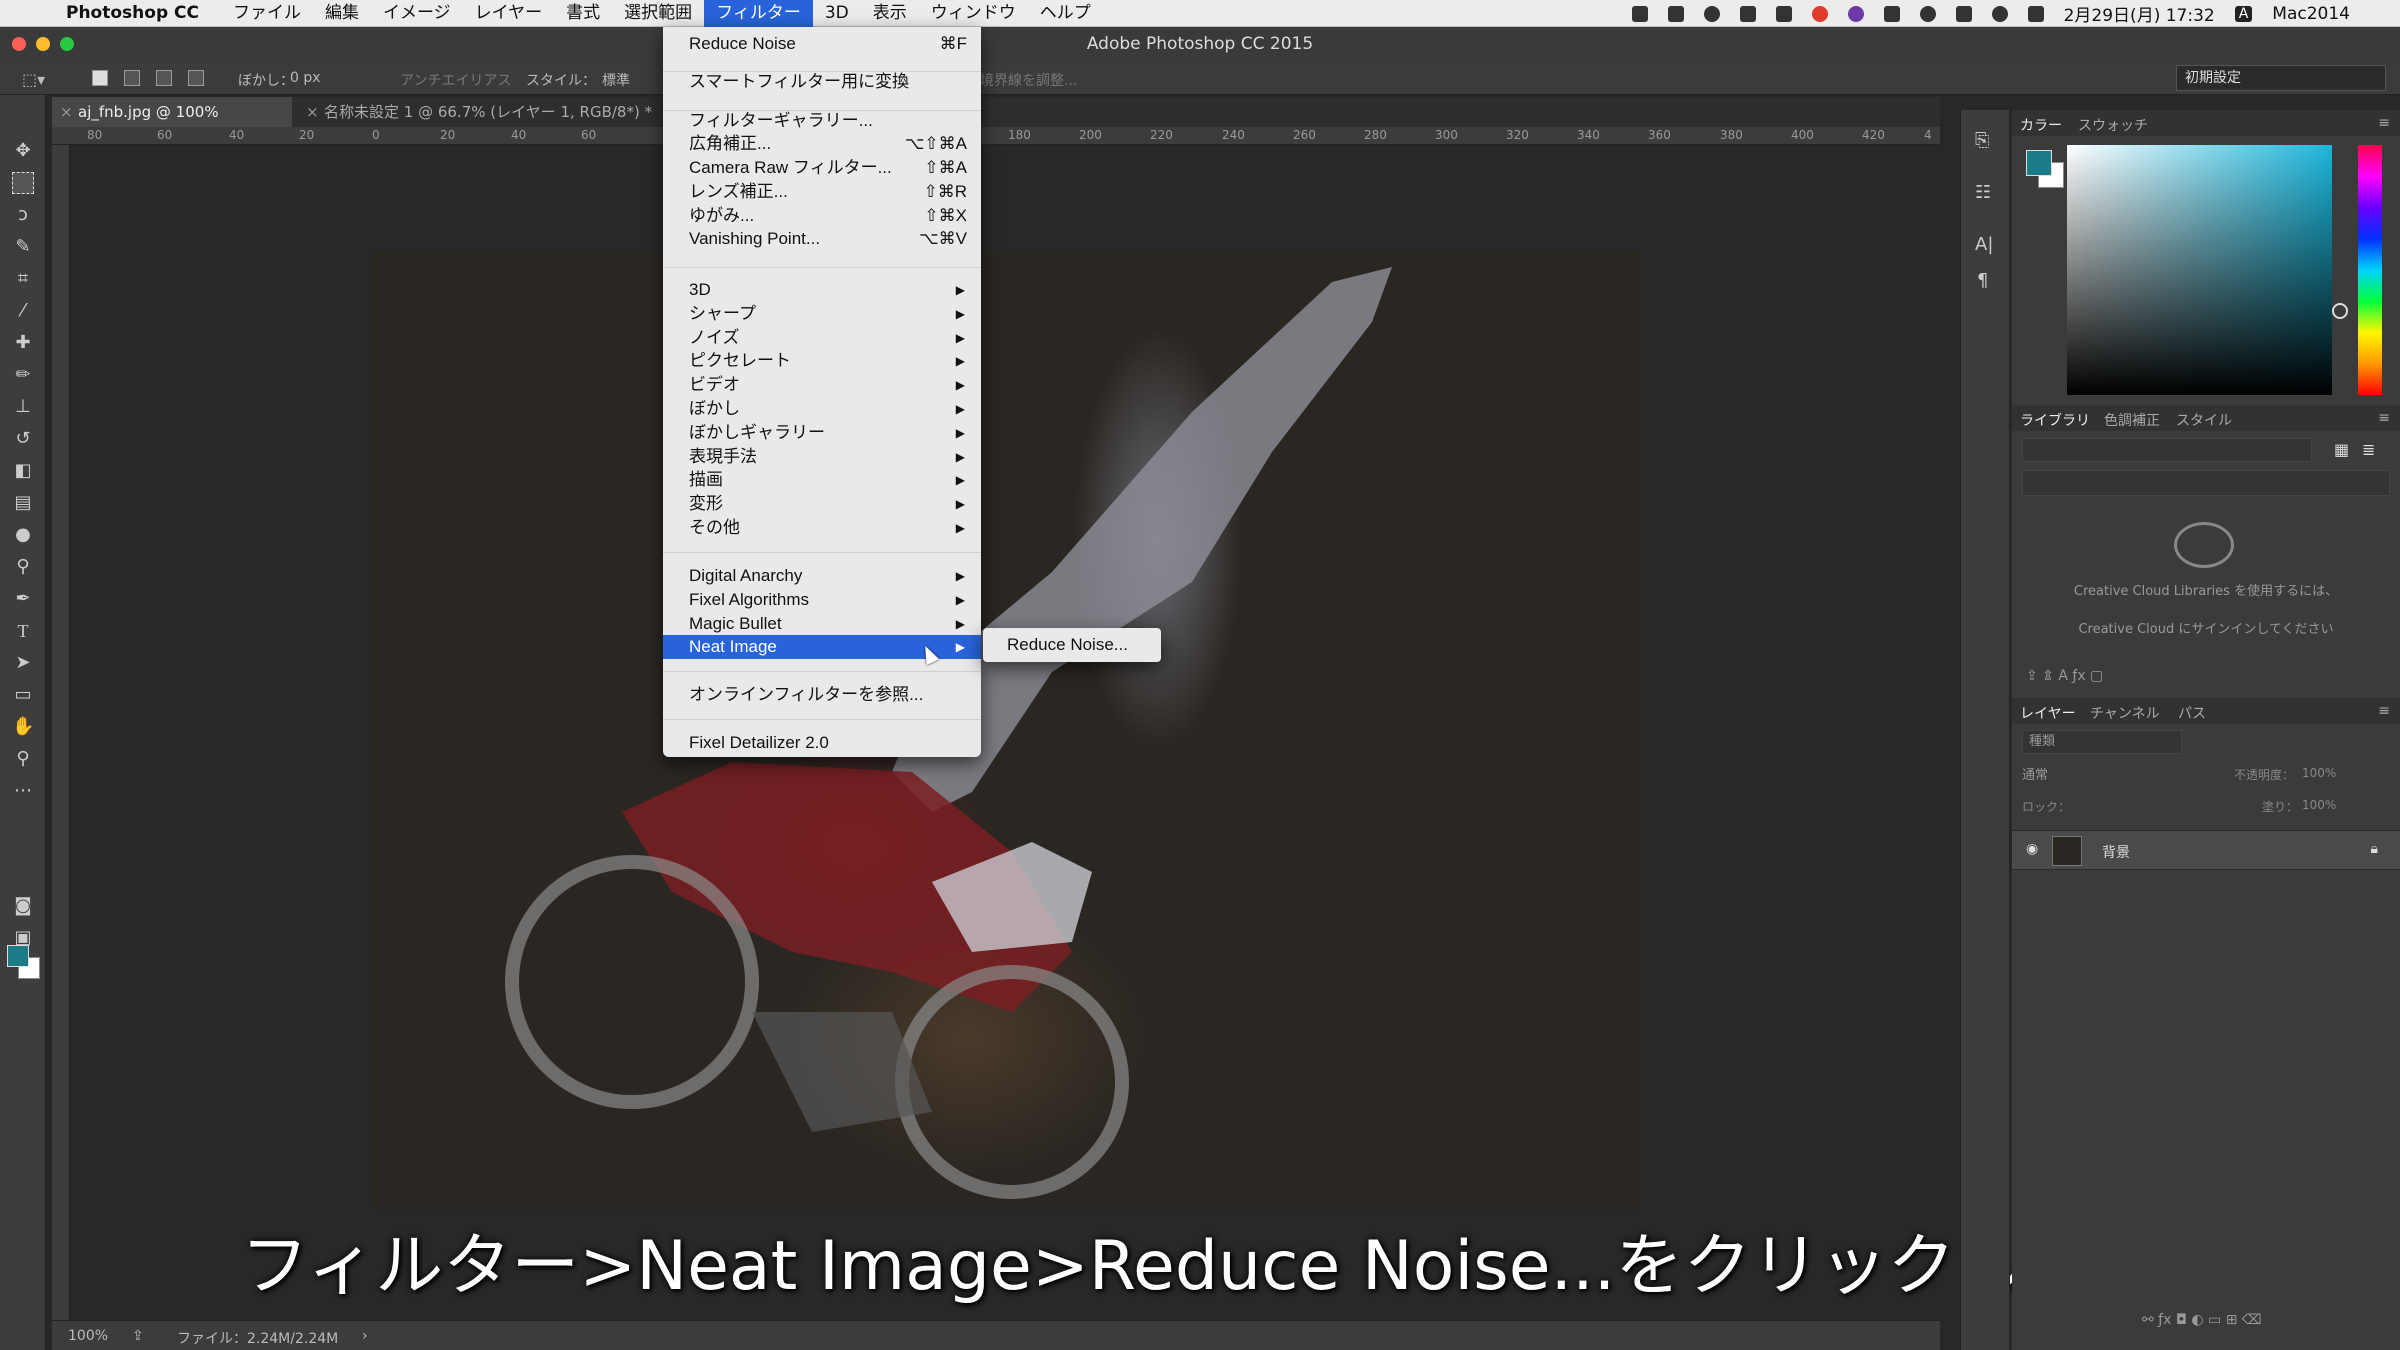 The width and height of the screenshot is (2400, 1350). What do you see at coordinates (2204, 420) in the screenshot?
I see `tab-styles: スタイル` at bounding box center [2204, 420].